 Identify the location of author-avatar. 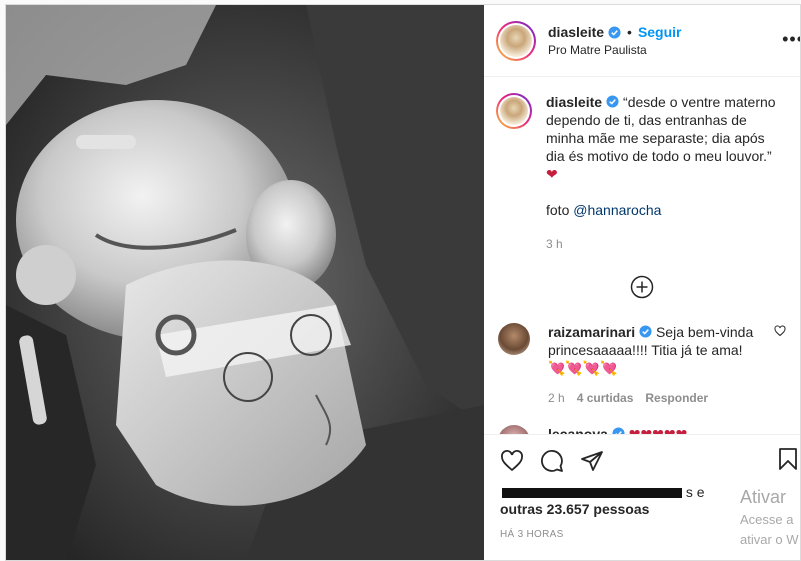
(516, 40).